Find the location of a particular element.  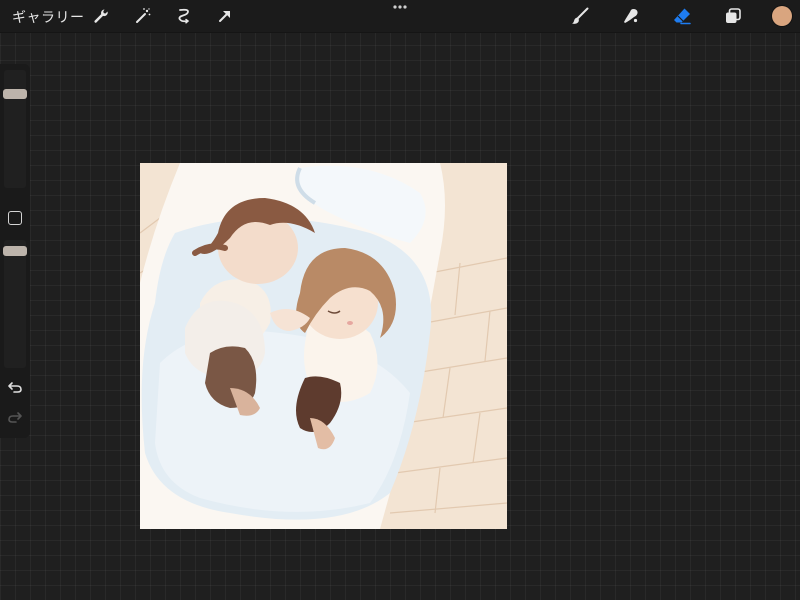

magic-wand-icon is located at coordinates (143, 15).